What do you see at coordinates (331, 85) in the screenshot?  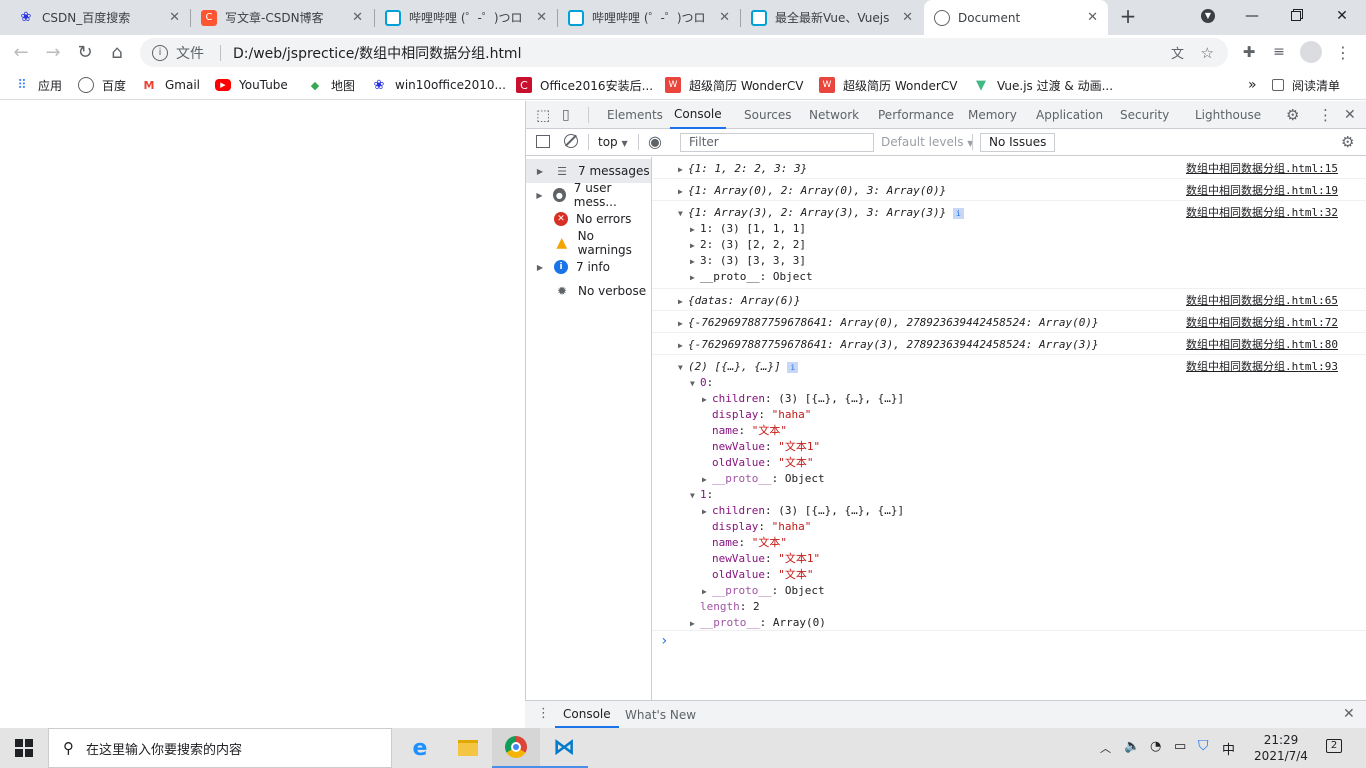 I see `bookmark-maps: ◆ 地图` at bounding box center [331, 85].